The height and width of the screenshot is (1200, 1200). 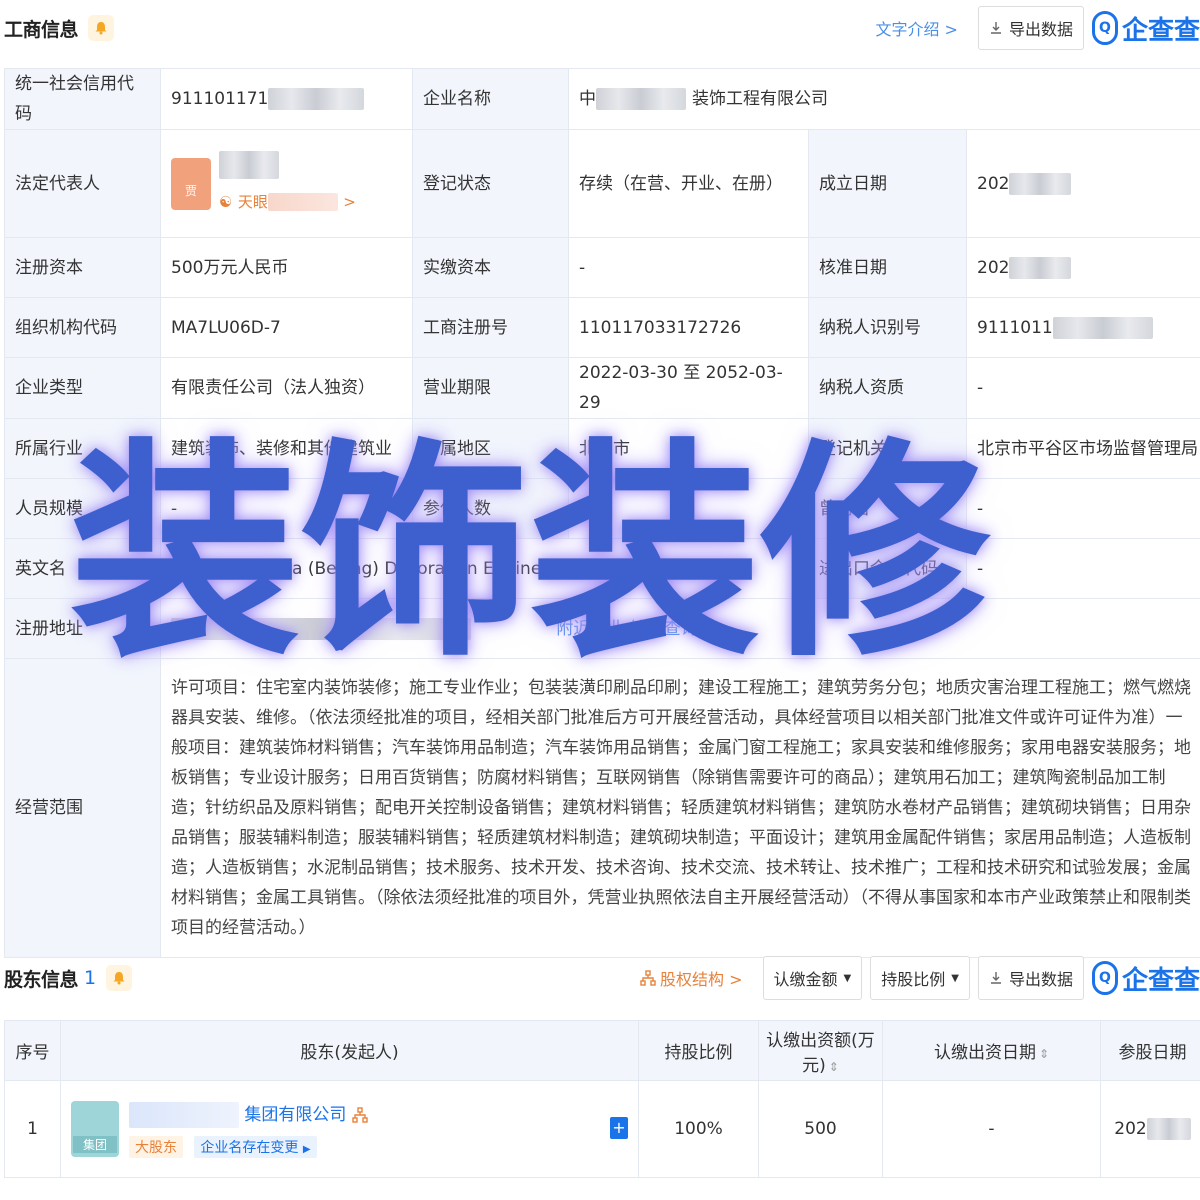 I want to click on tianyan-row: ☯ 天眼 >, so click(x=287, y=202).